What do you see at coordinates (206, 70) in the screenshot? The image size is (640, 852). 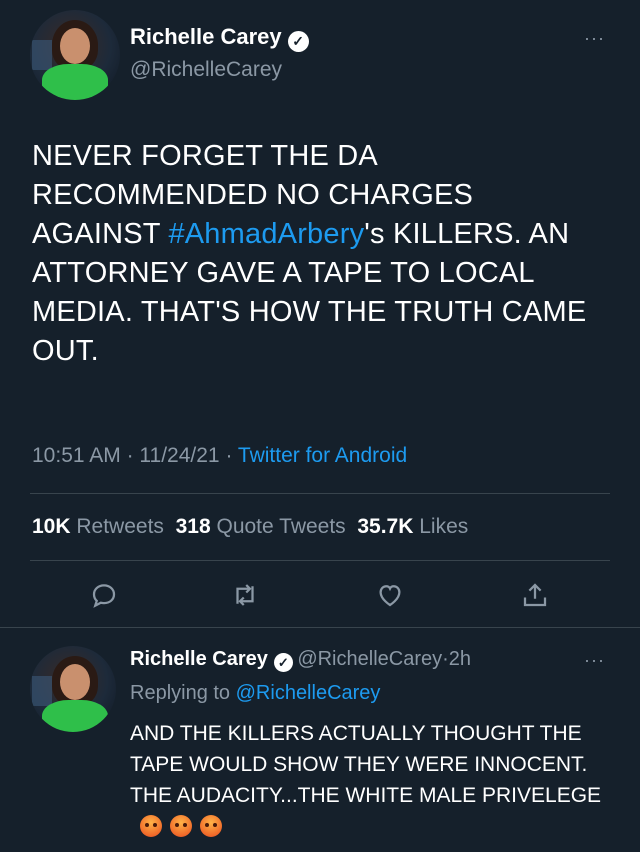 I see `author-handle: @RichelleCarey` at bounding box center [206, 70].